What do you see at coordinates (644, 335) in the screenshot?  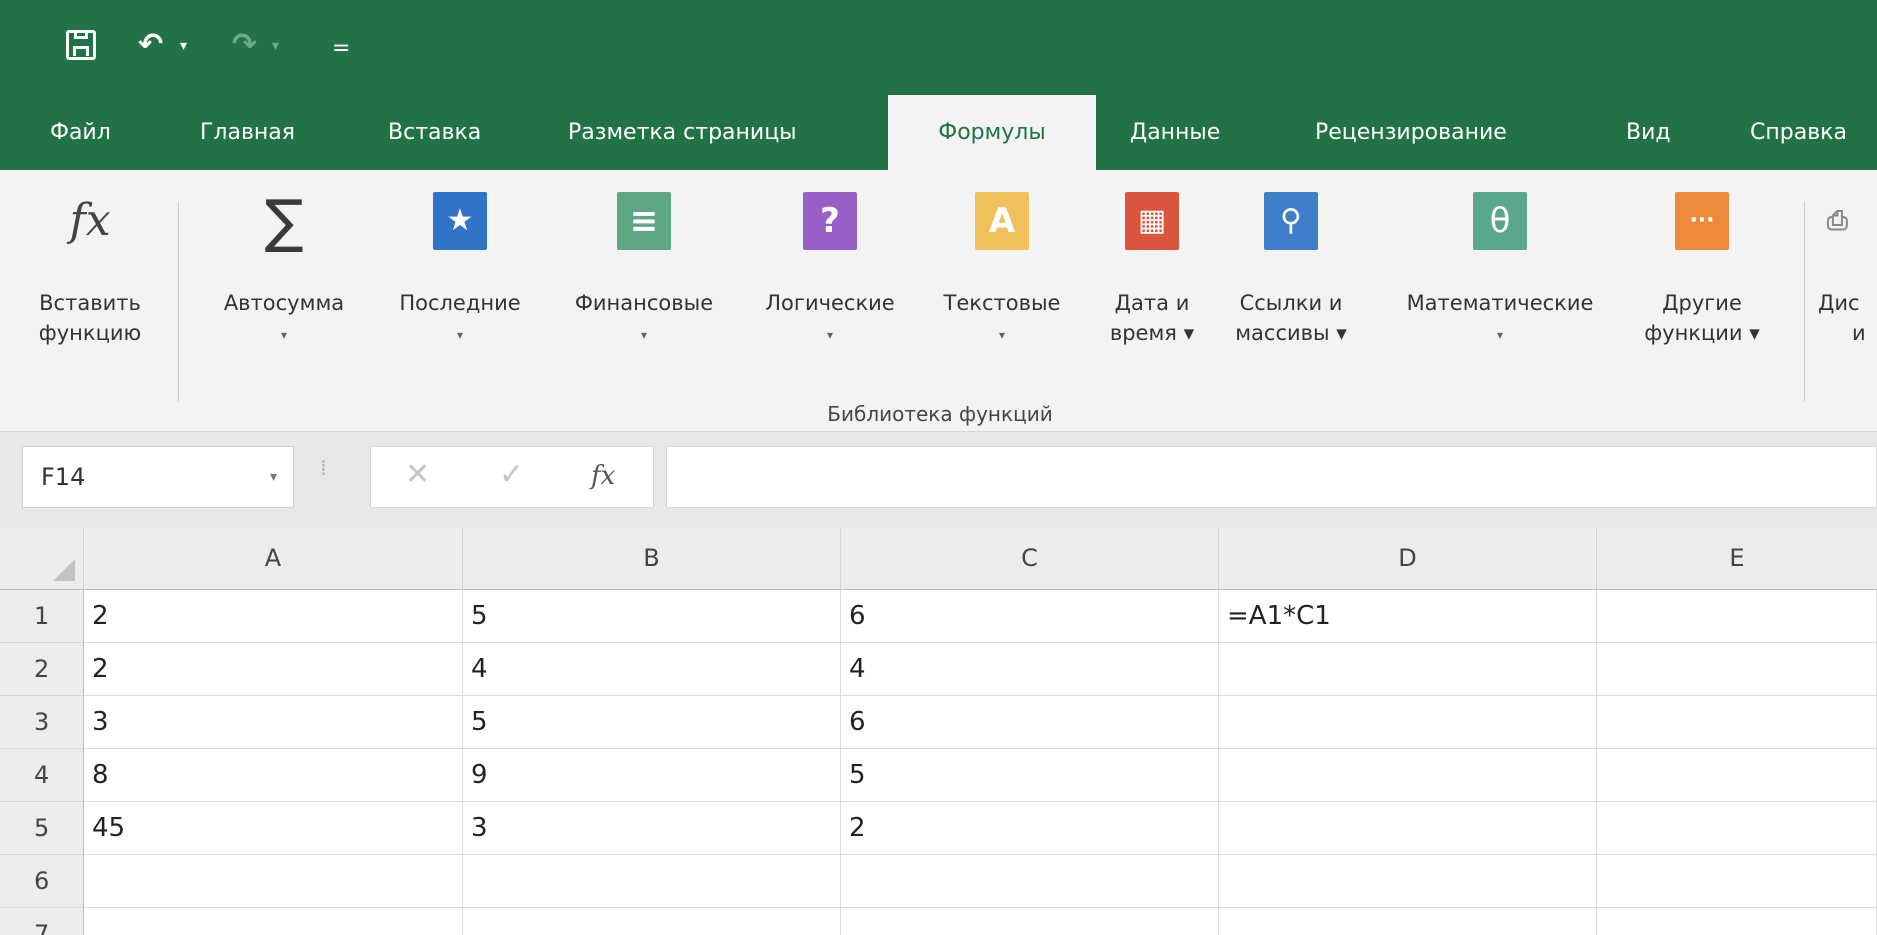 I see `financial-dropdown-icon: ▾` at bounding box center [644, 335].